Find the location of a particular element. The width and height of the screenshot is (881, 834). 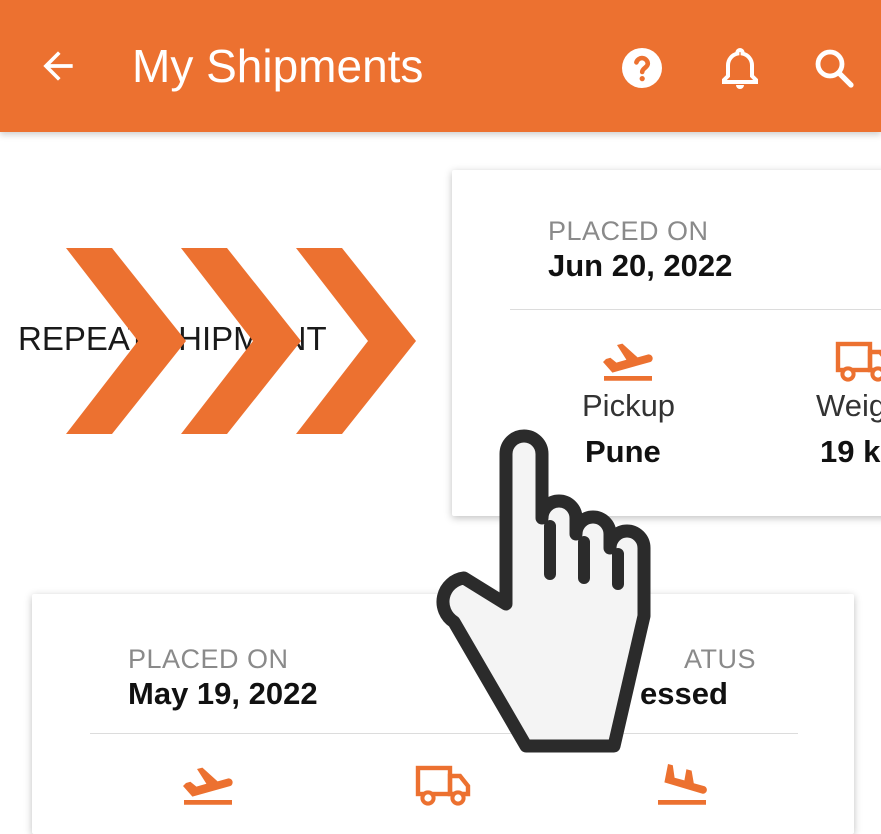

divider is located at coordinates (695, 309).